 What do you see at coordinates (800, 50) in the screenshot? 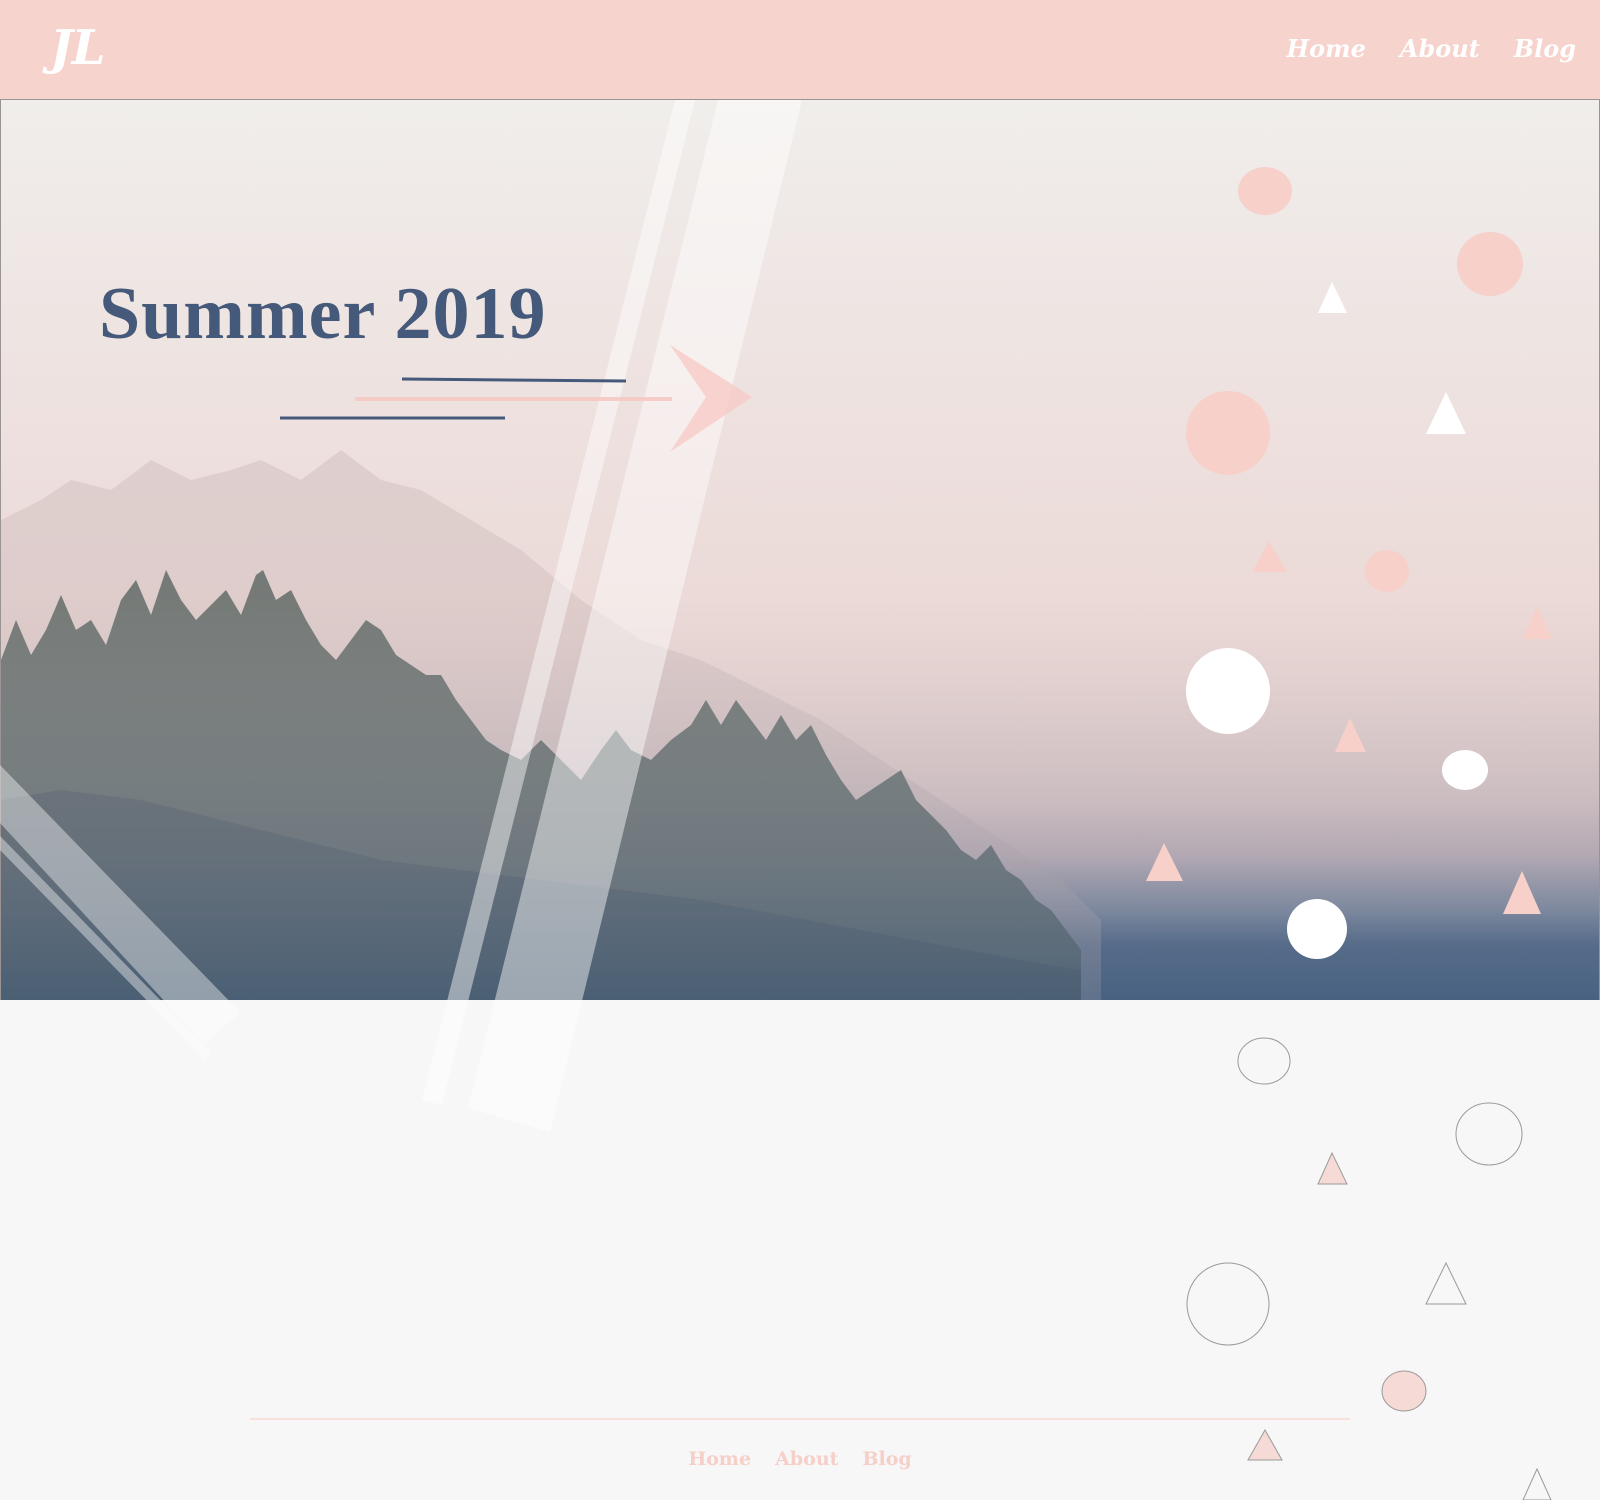
I see `site-header: JL Home About Blog` at bounding box center [800, 50].